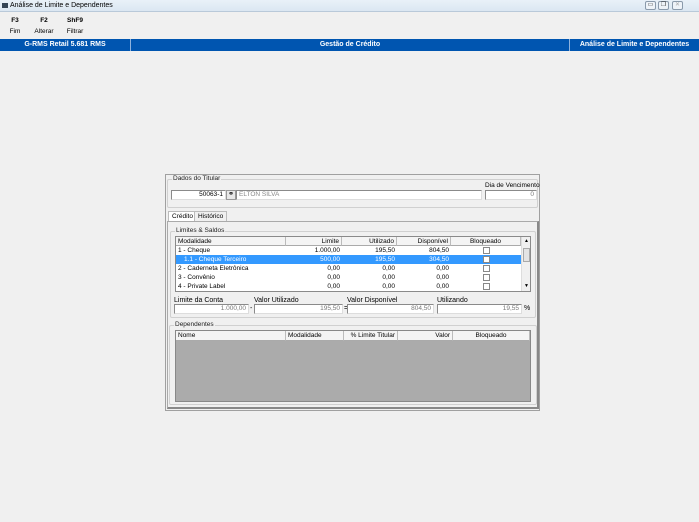 The image size is (699, 522). What do you see at coordinates (15, 26) in the screenshot?
I see `toolbar-fim-button: F3 Fim` at bounding box center [15, 26].